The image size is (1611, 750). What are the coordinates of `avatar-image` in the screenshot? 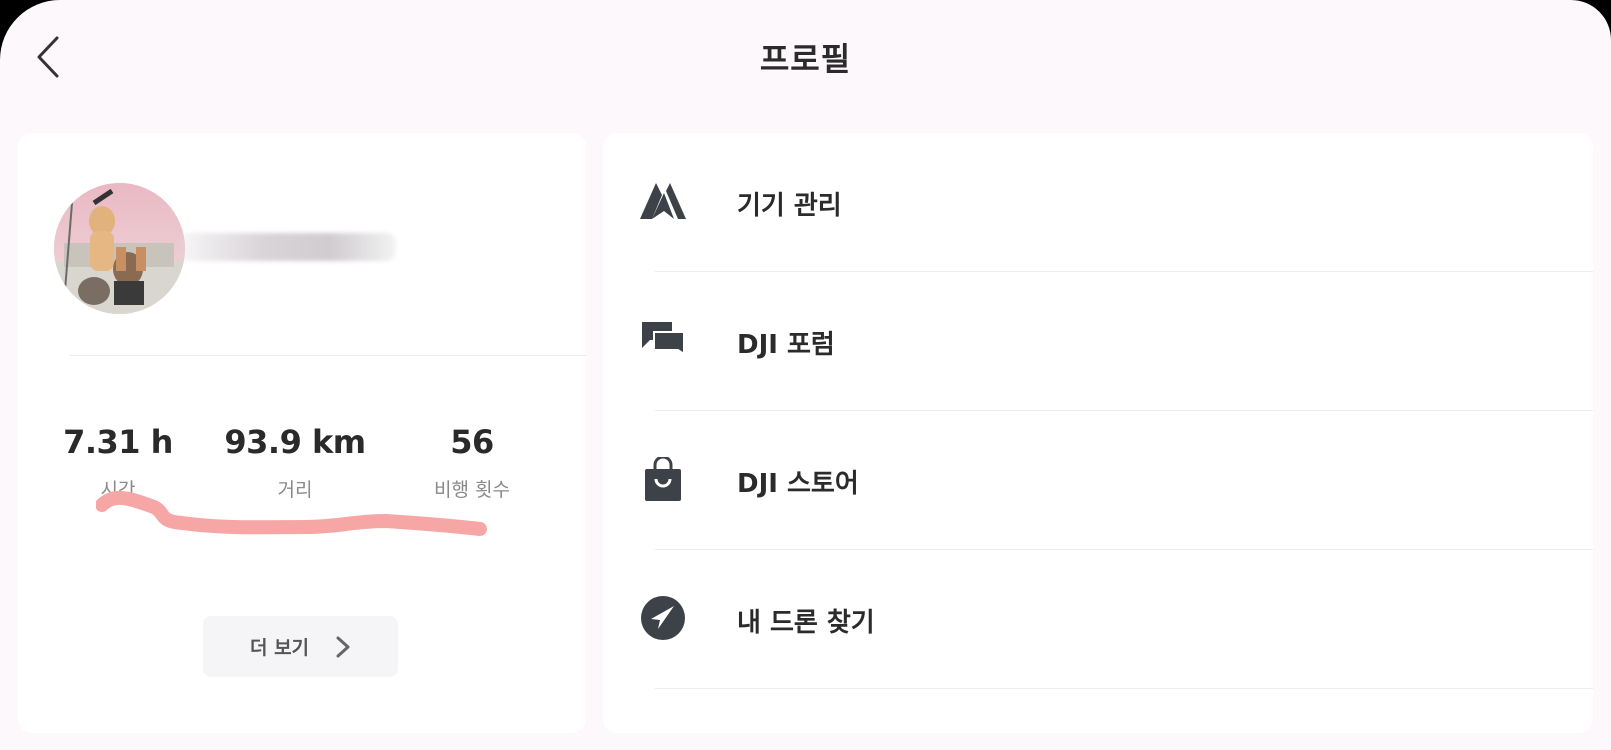 It's located at (119, 248).